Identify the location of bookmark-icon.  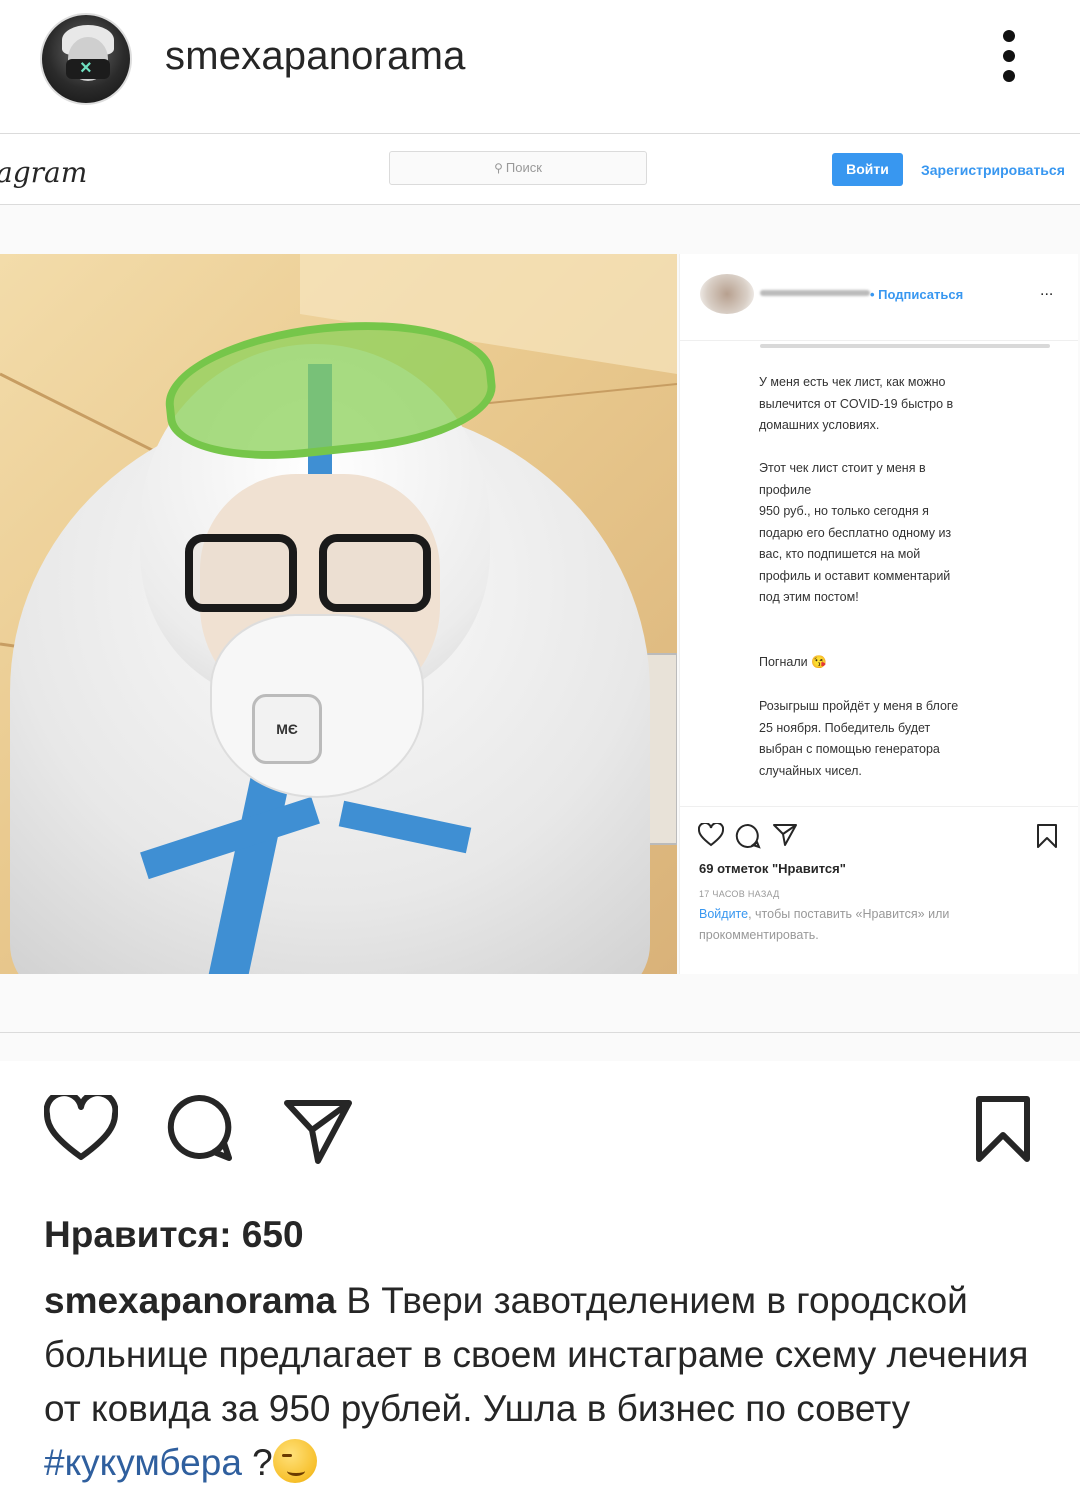
(1003, 1129).